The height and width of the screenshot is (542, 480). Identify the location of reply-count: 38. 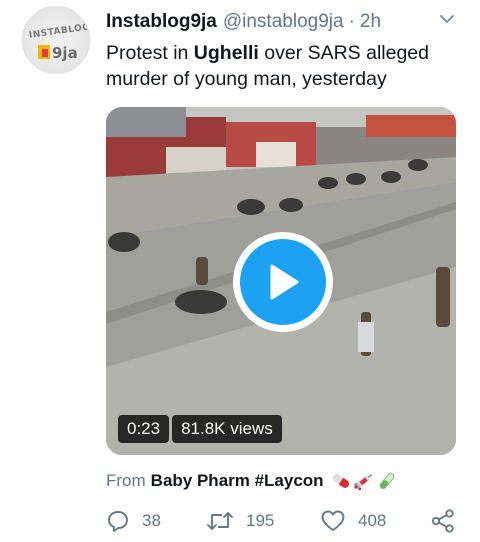
(151, 520).